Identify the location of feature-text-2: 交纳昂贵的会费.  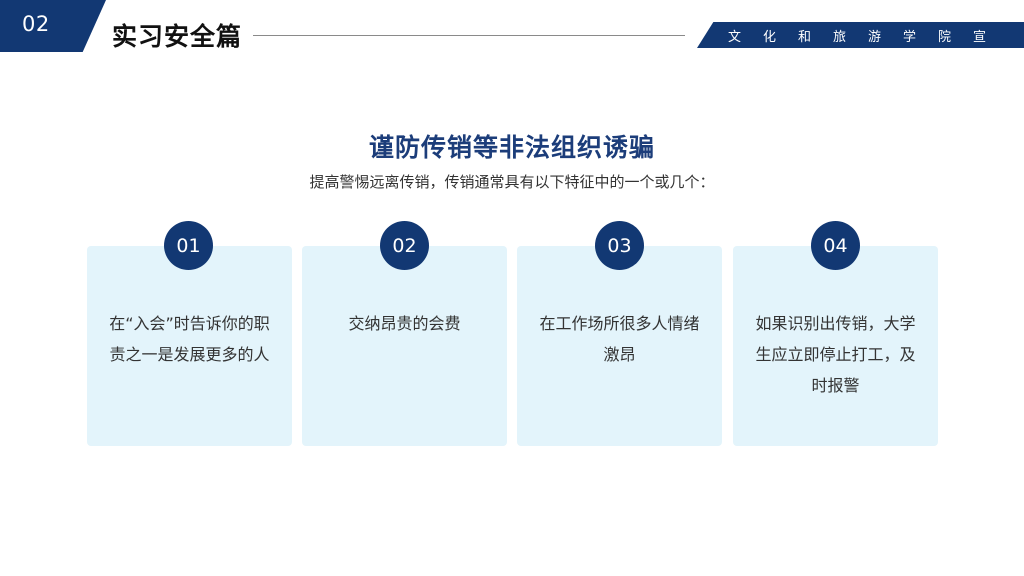
(404, 323).